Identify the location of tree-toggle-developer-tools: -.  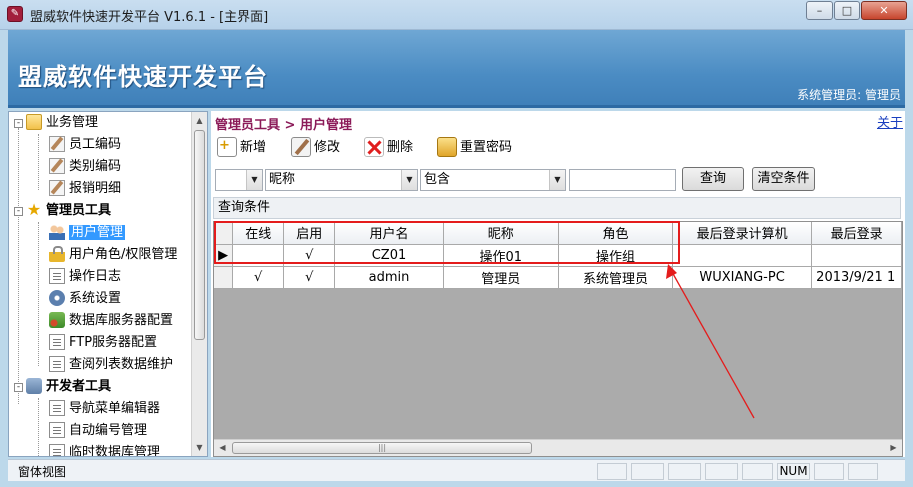
(18, 387).